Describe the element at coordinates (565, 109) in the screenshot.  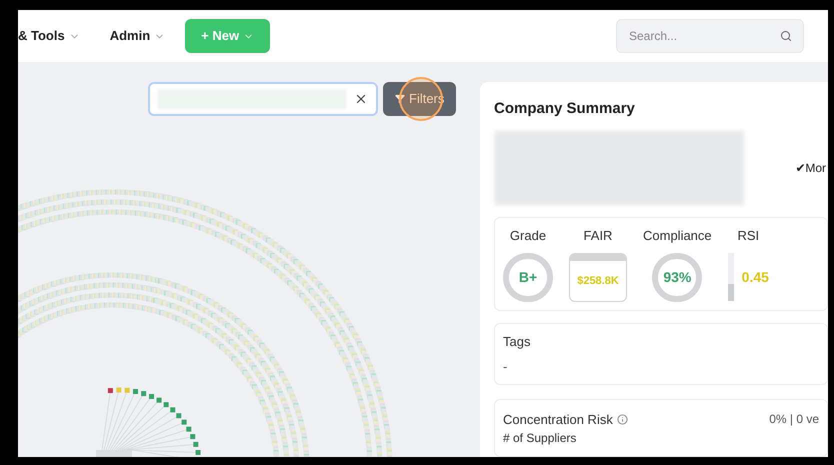
I see `panel-title: Company Summary` at that location.